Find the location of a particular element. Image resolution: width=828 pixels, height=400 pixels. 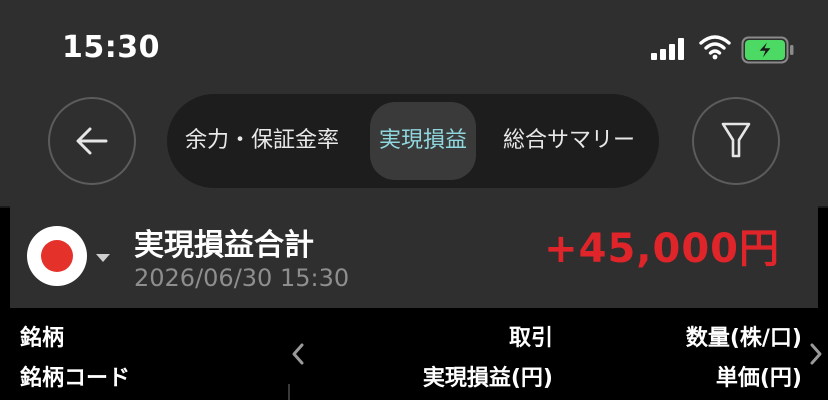

chevron-left-icon is located at coordinates (298, 354).